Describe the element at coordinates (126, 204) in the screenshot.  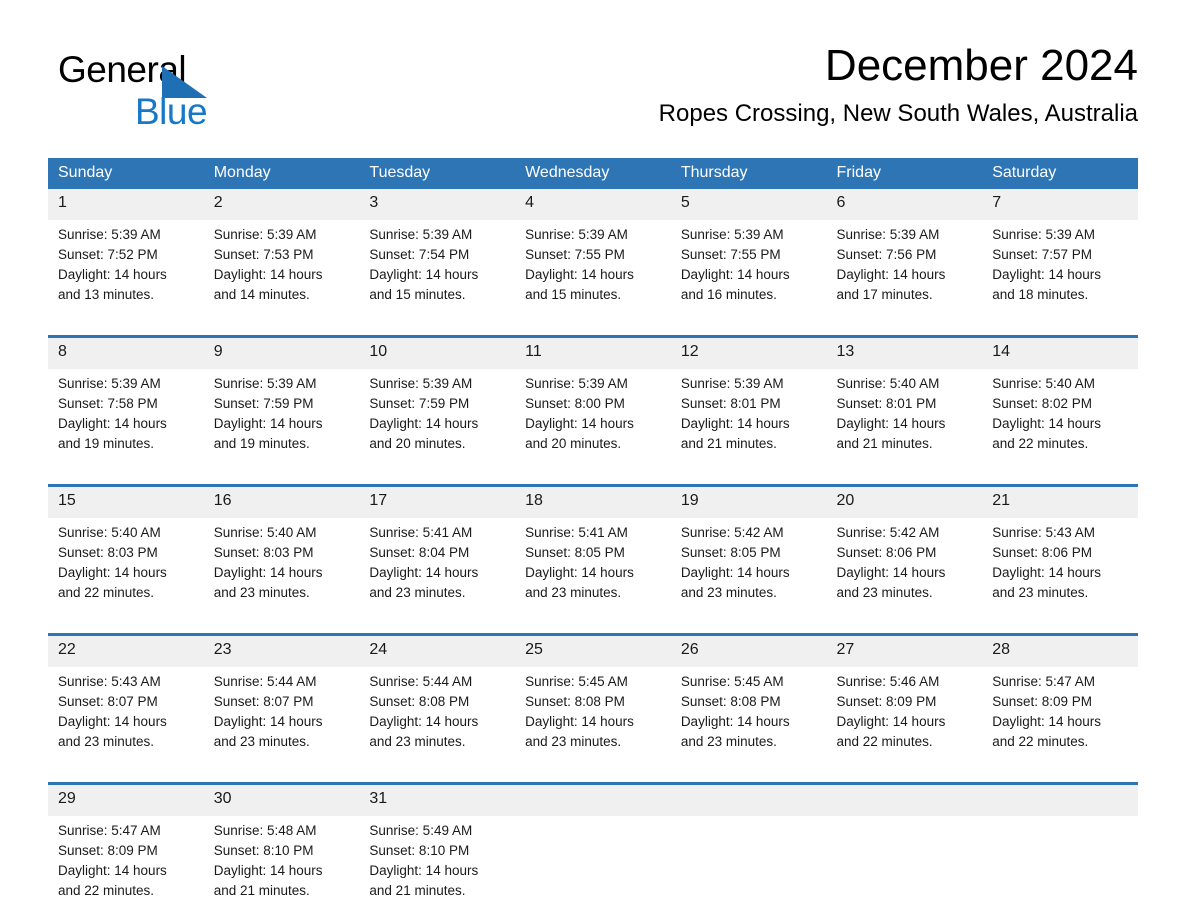
I see `day-number: 1` at that location.